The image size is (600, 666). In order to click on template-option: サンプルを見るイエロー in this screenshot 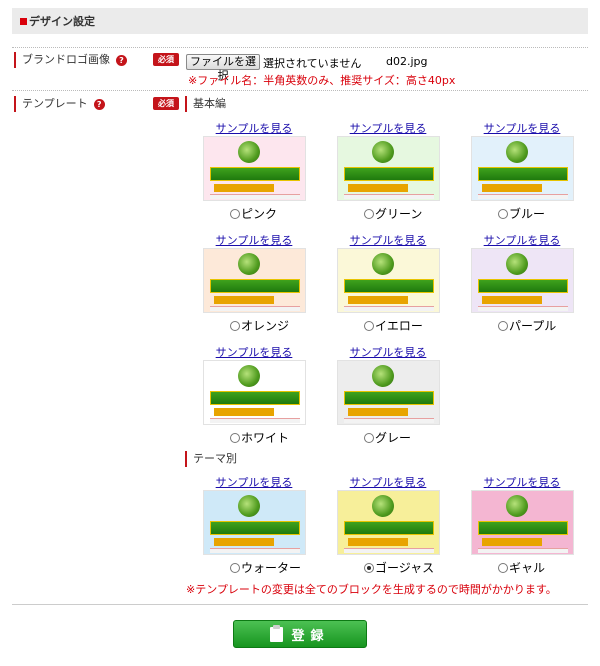, I will do `click(388, 283)`.